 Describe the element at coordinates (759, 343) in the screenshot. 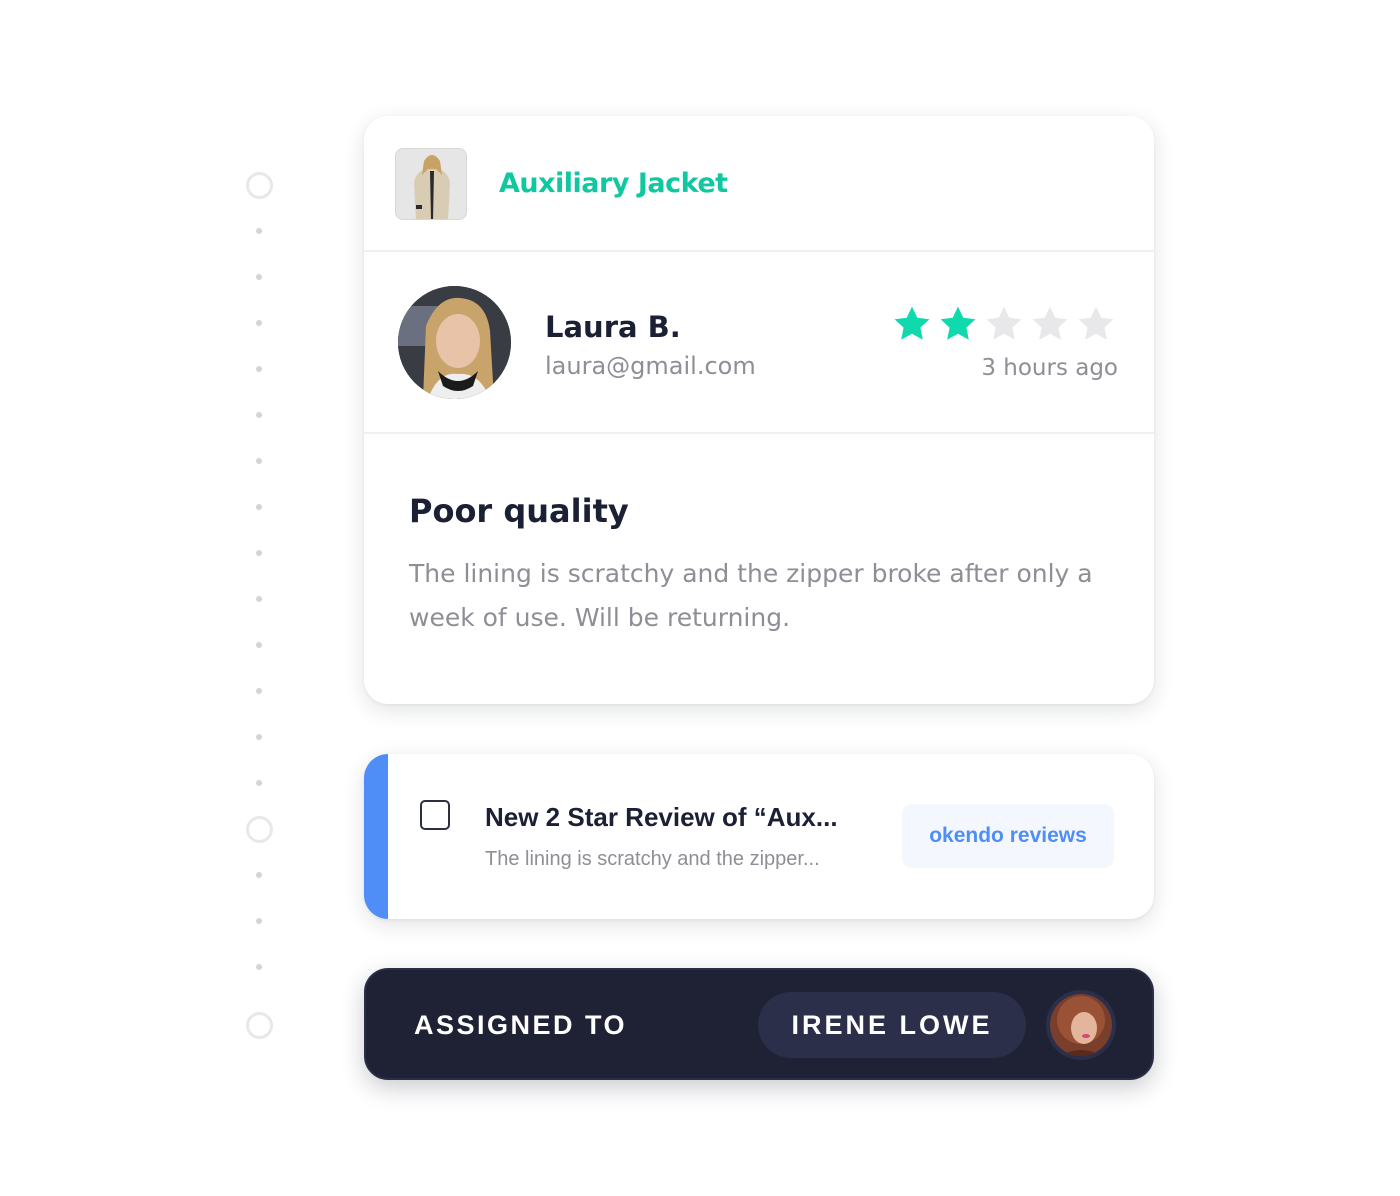

I see `reviewer-row: Laura B. laura@gmail.com 3 hours ago` at that location.